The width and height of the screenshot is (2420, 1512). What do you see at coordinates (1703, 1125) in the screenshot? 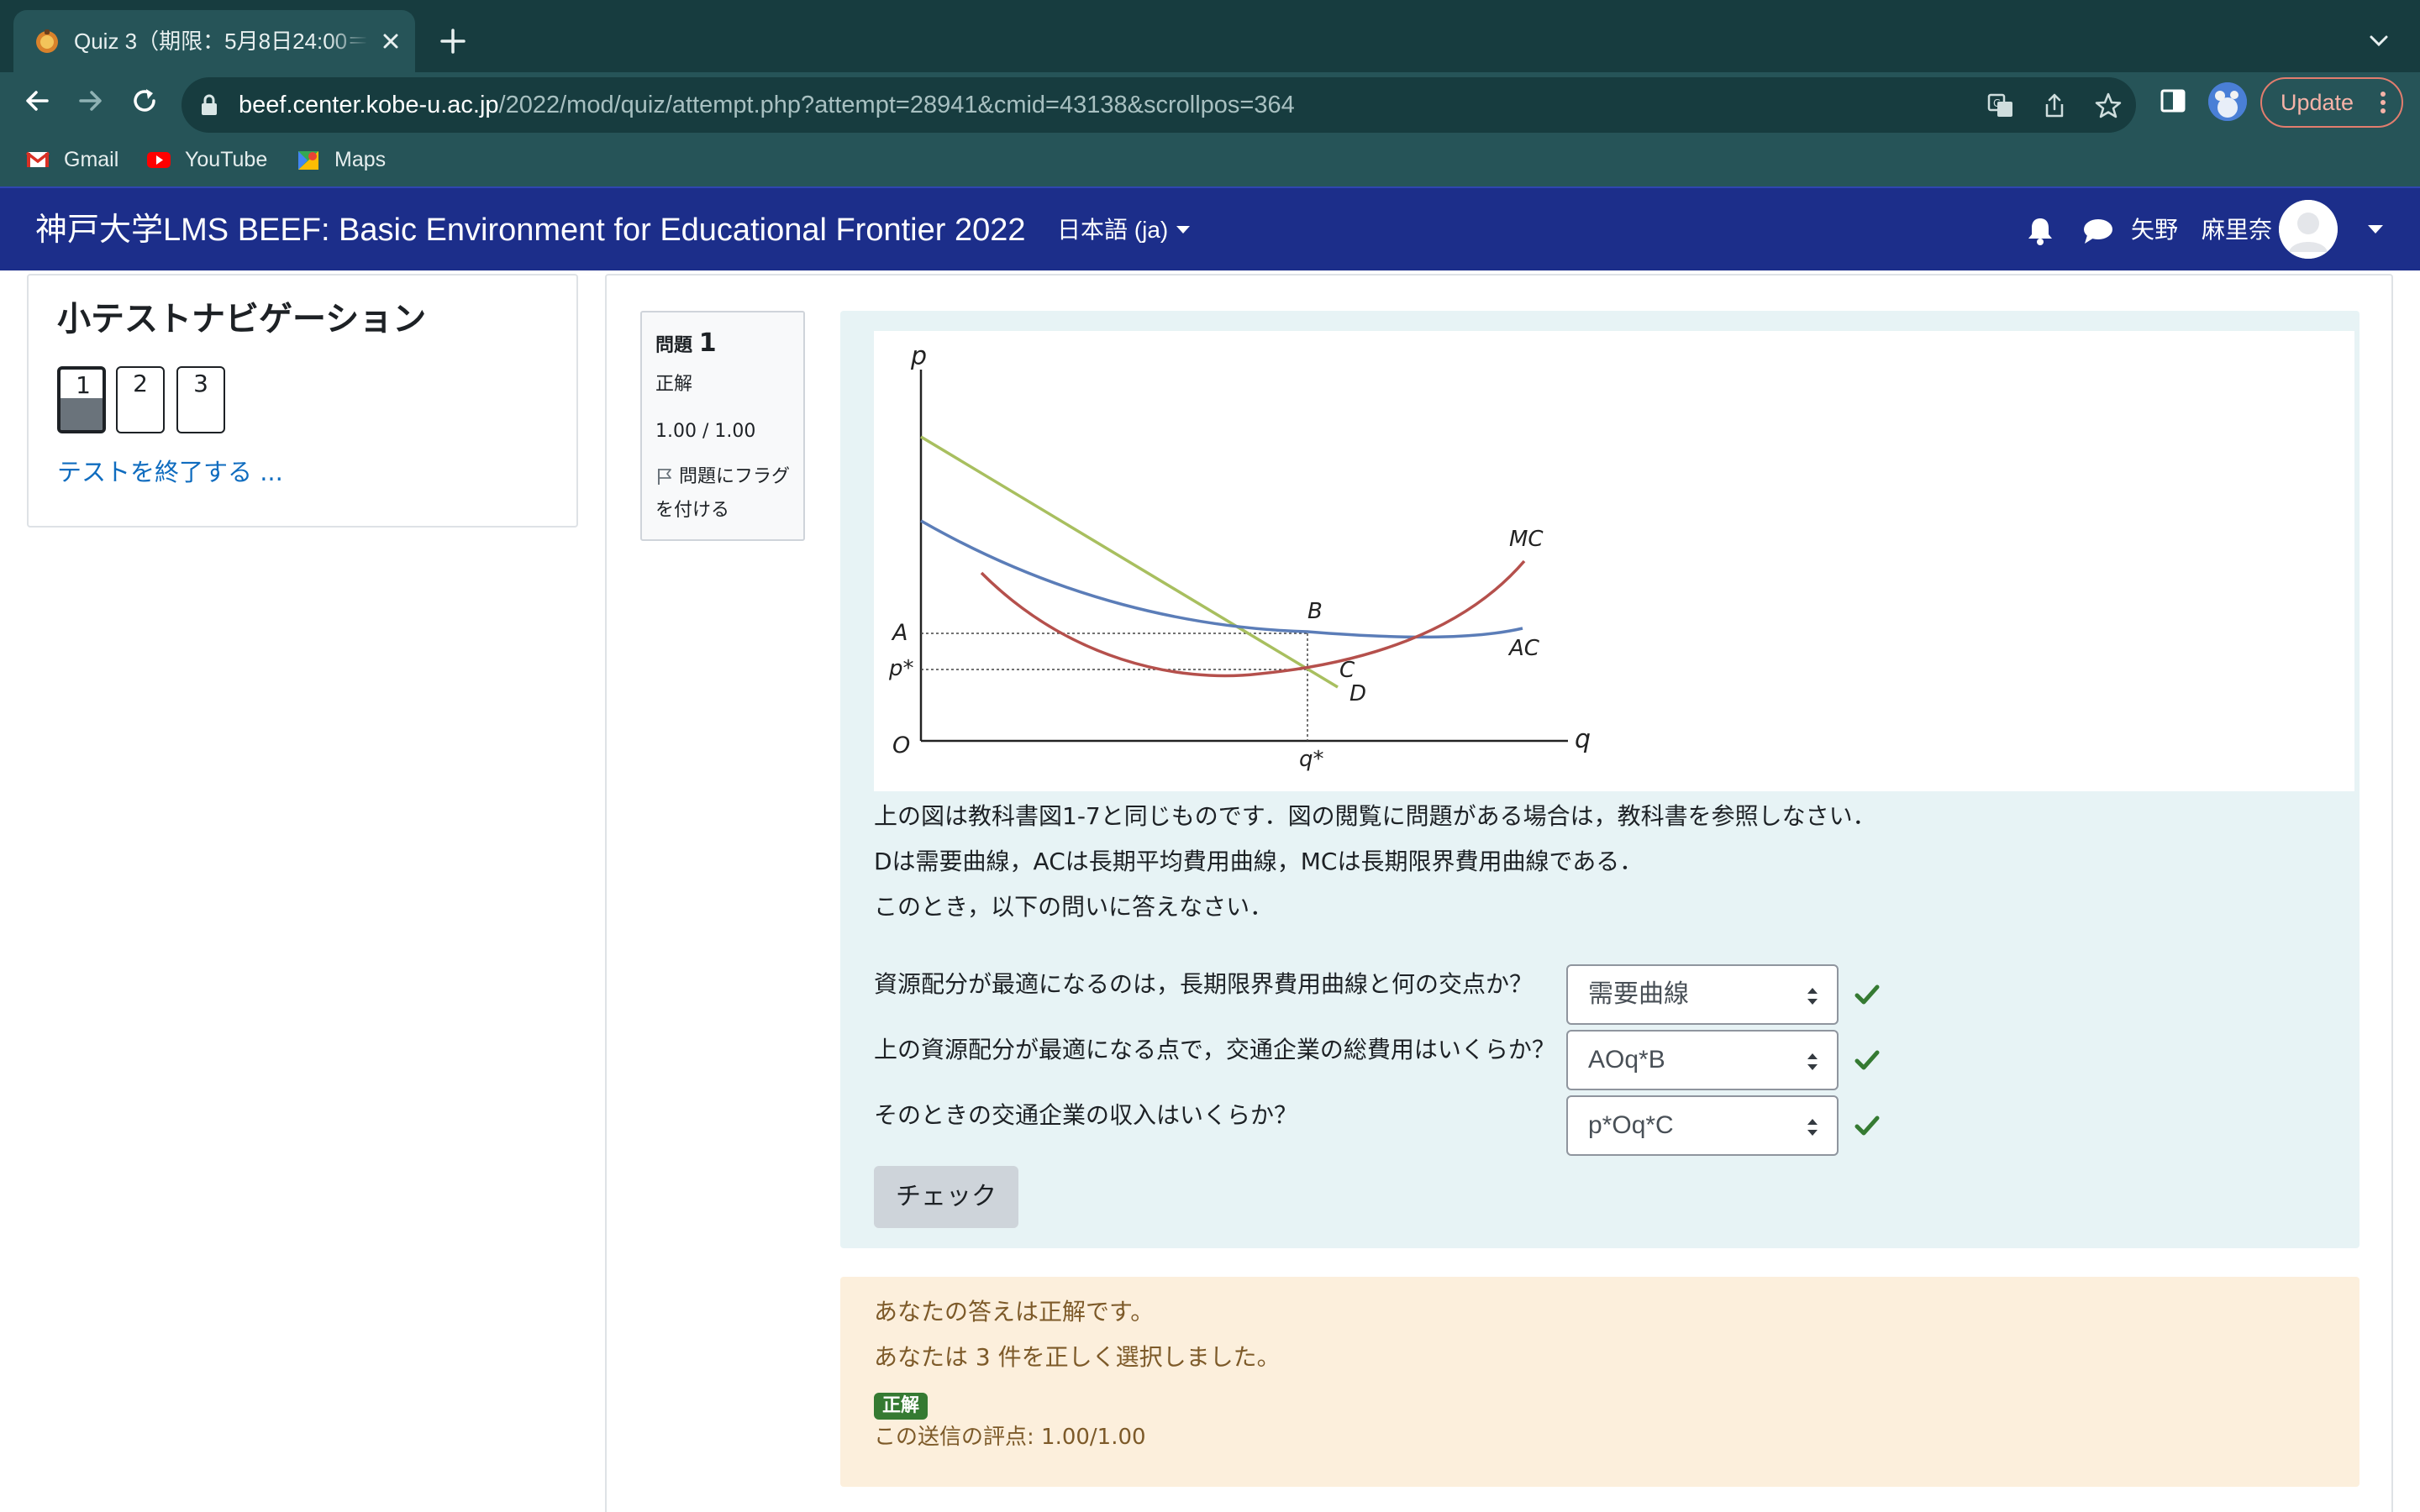
I see `subquestion-3-select: p*Oq*C` at bounding box center [1703, 1125].